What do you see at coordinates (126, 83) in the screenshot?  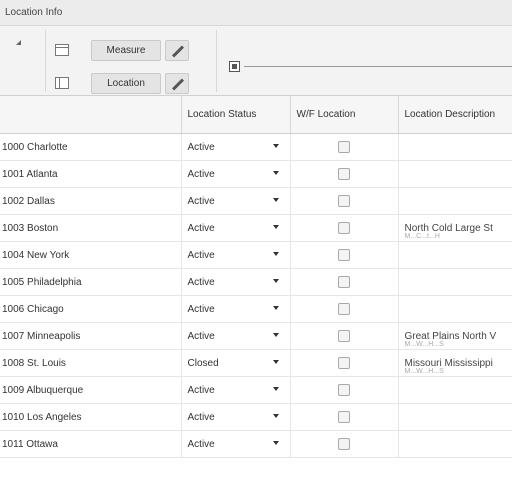 I see `location-tile-button: Location` at bounding box center [126, 83].